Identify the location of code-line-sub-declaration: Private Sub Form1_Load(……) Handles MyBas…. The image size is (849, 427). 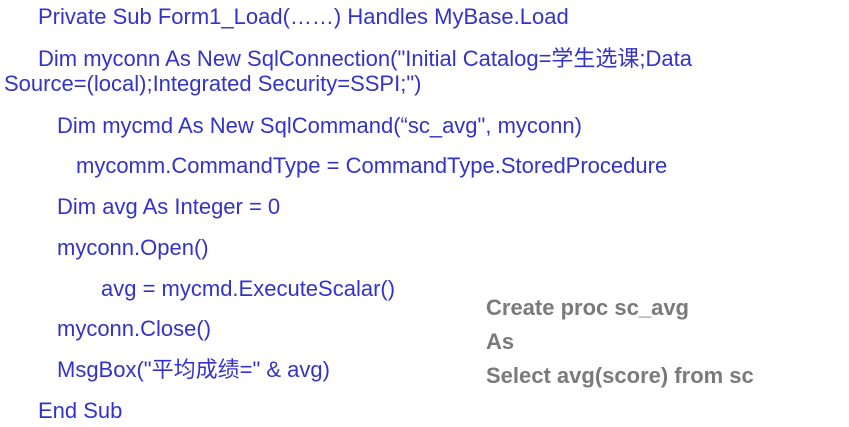
(303, 16).